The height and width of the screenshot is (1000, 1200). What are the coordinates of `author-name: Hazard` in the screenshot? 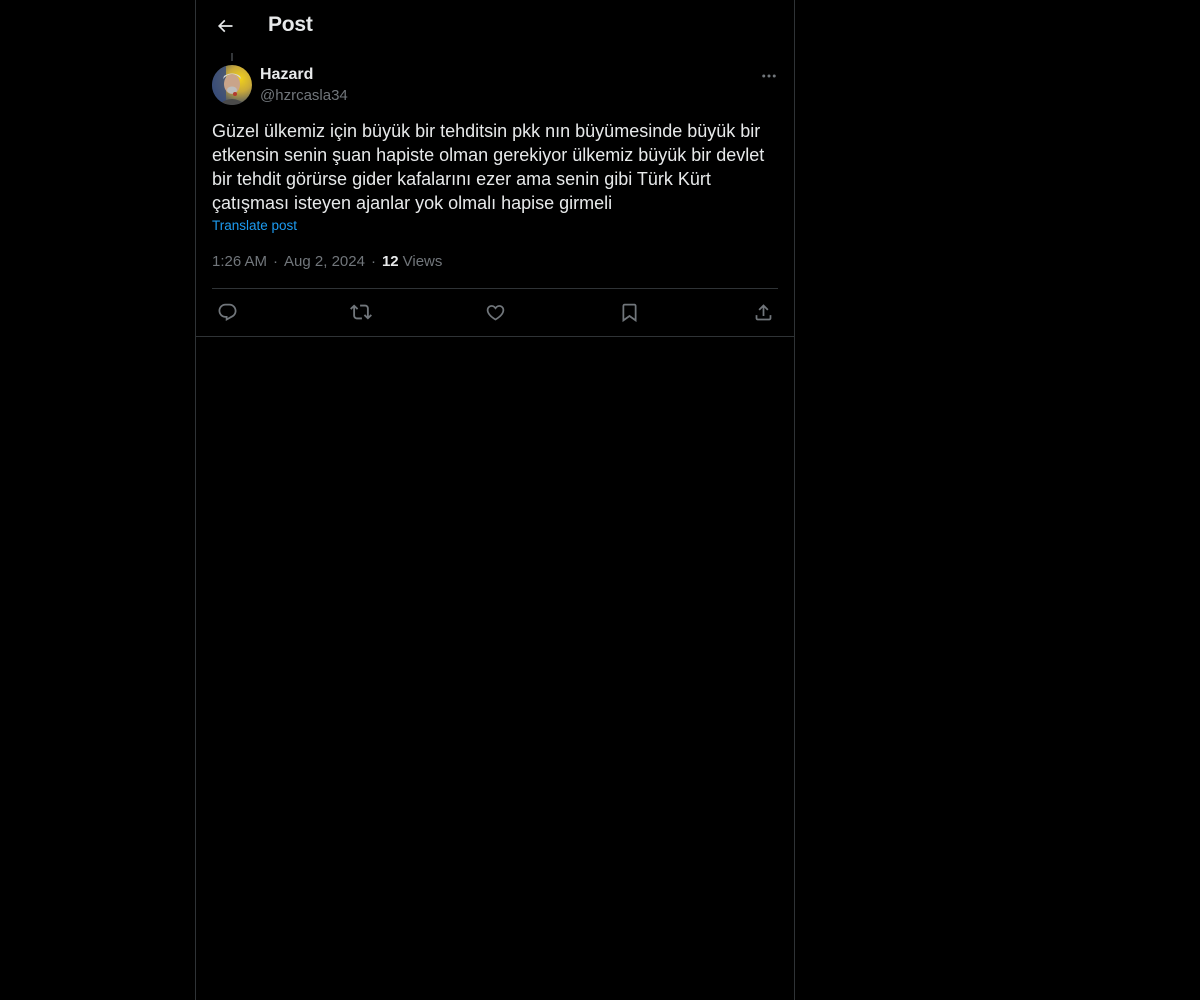 It's located at (304, 75).